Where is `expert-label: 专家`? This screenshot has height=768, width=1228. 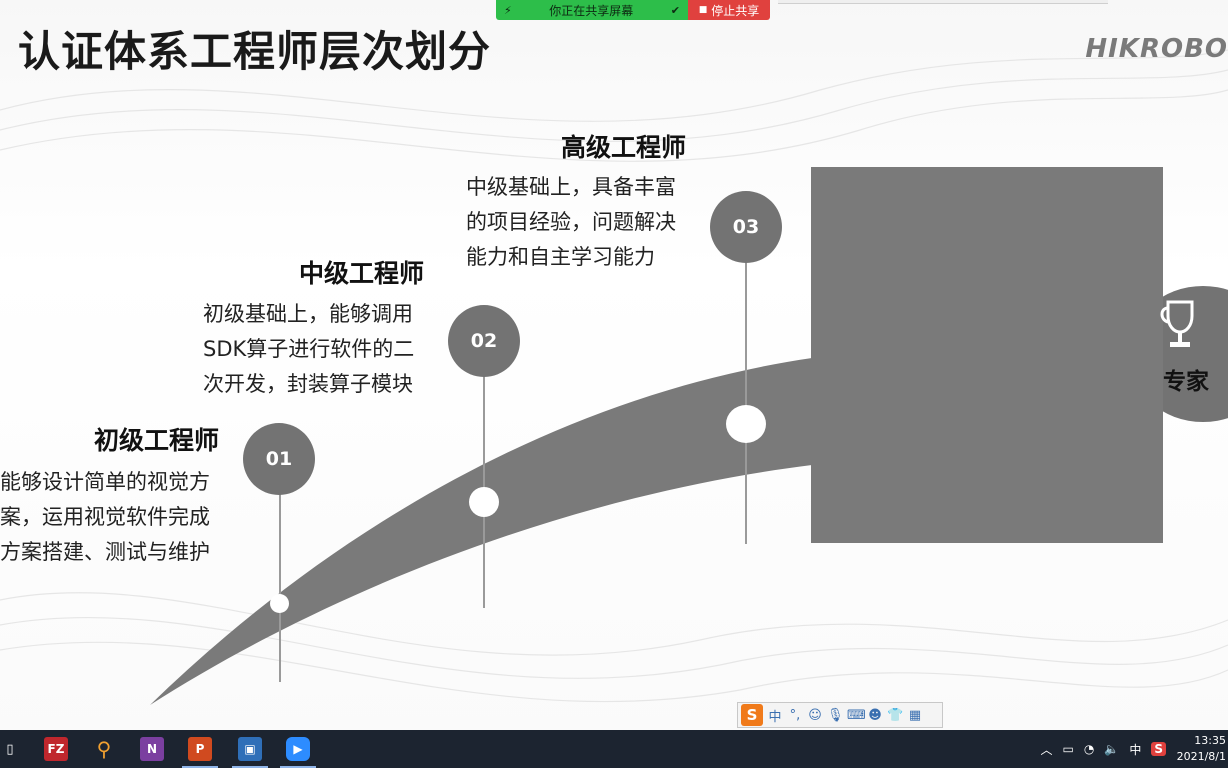 expert-label: 专家 is located at coordinates (1186, 382).